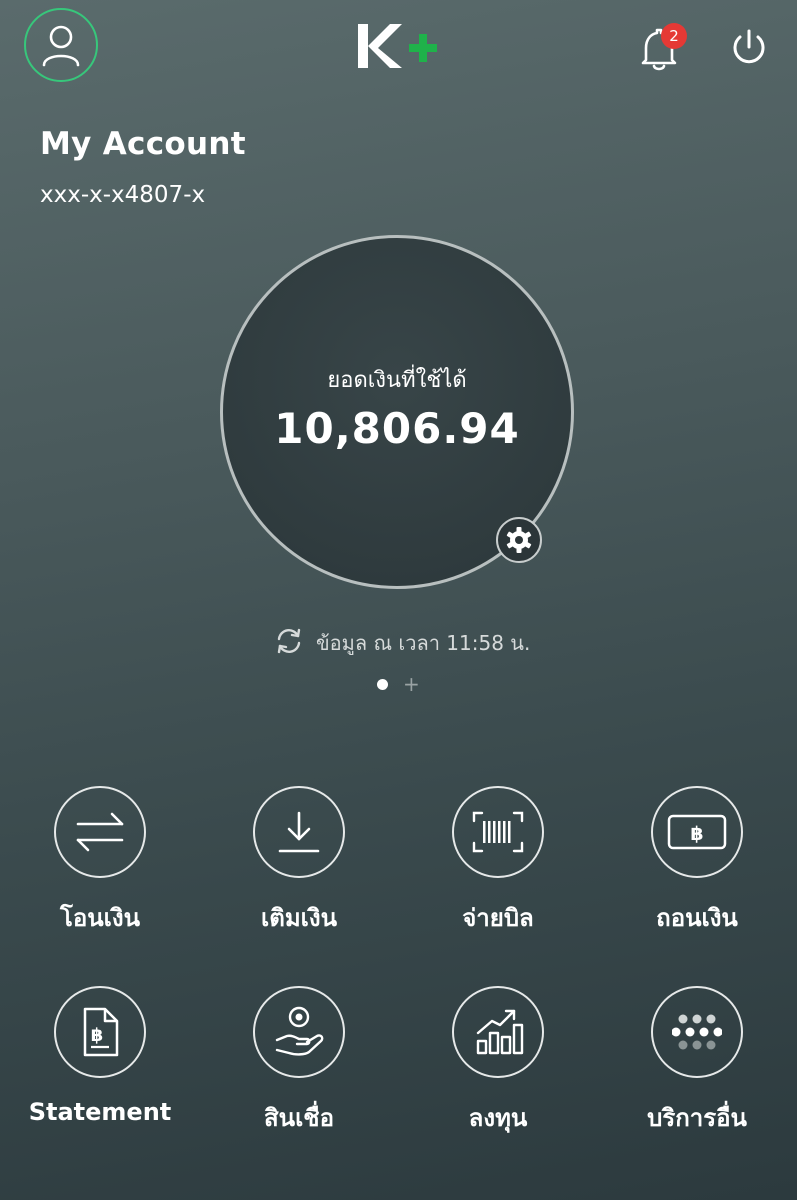  What do you see at coordinates (299, 918) in the screenshot?
I see `action-label: เติมเงิน` at bounding box center [299, 918].